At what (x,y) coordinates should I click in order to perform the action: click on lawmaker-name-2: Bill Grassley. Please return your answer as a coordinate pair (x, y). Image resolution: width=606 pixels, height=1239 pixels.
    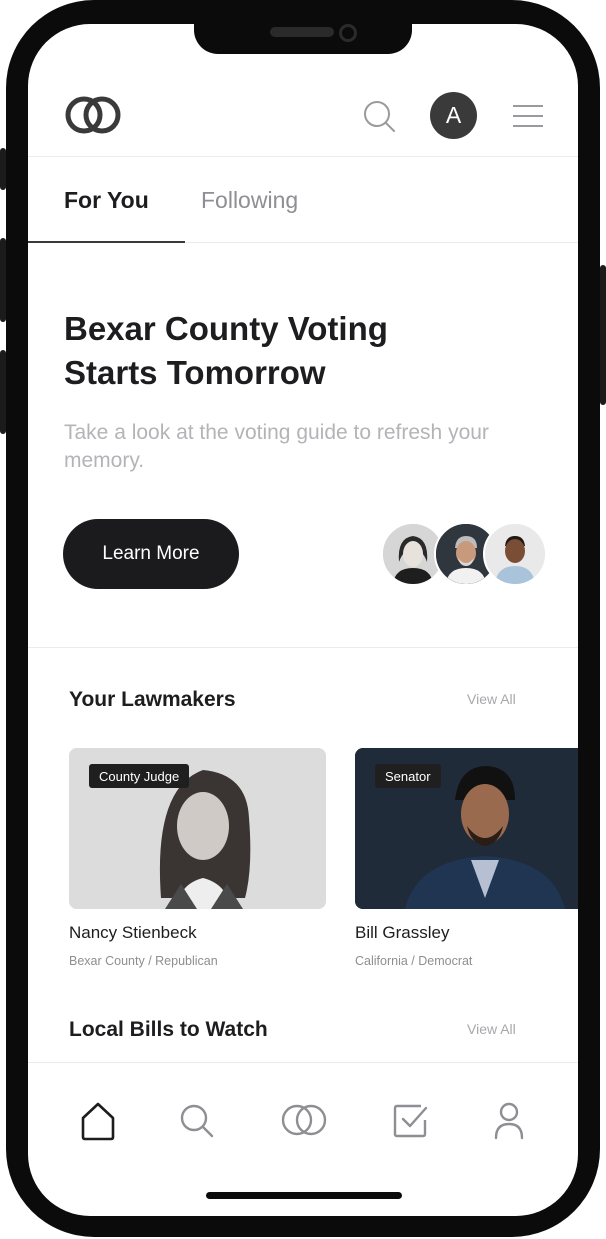
    Looking at the image, I should click on (402, 933).